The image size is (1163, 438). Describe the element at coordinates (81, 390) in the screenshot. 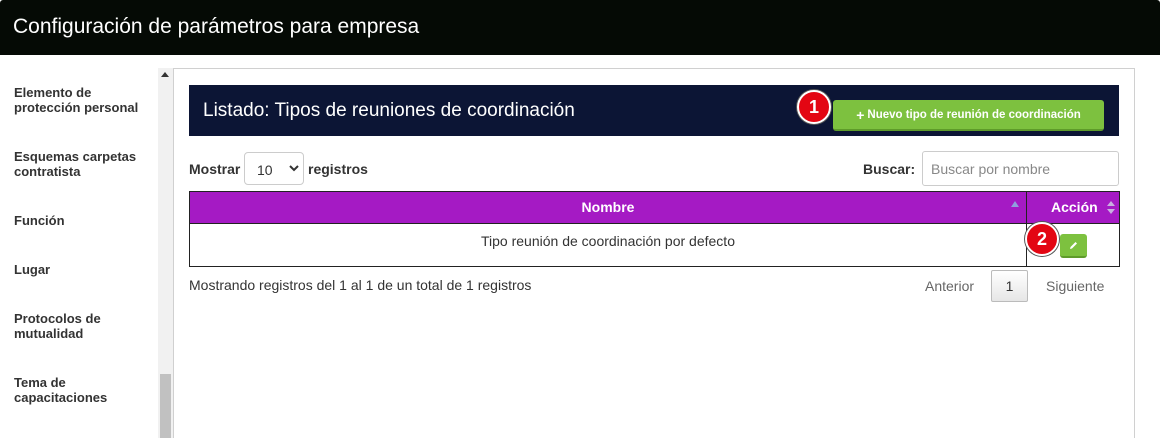

I see `sidebar-item-tema-capacitaciones: Tema de capacitaciones` at that location.